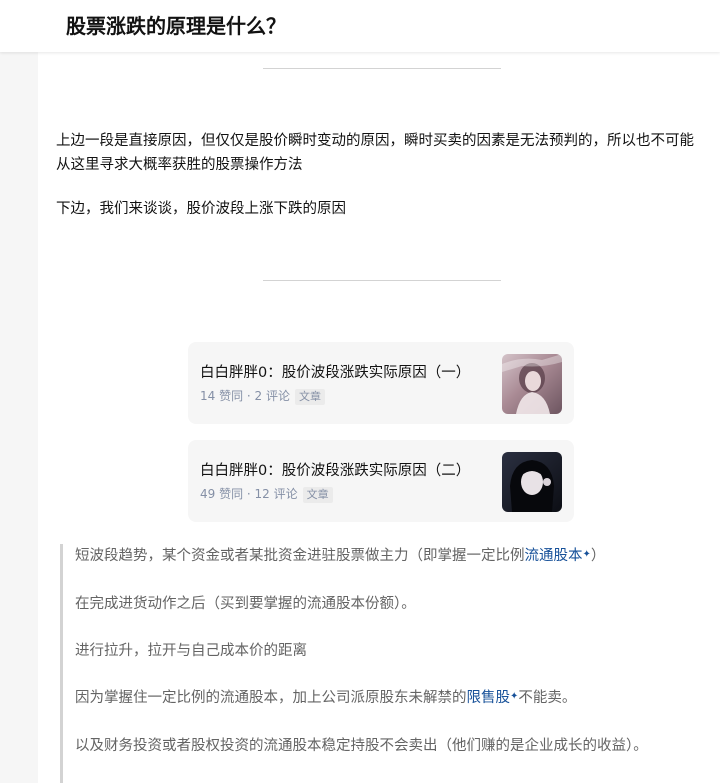 This screenshot has width=720, height=783. I want to click on related-article-card: 白白胖胖0：股价波段涨跌实际原因（二） 49 赞同 · 12 评论 文章, so click(381, 481).